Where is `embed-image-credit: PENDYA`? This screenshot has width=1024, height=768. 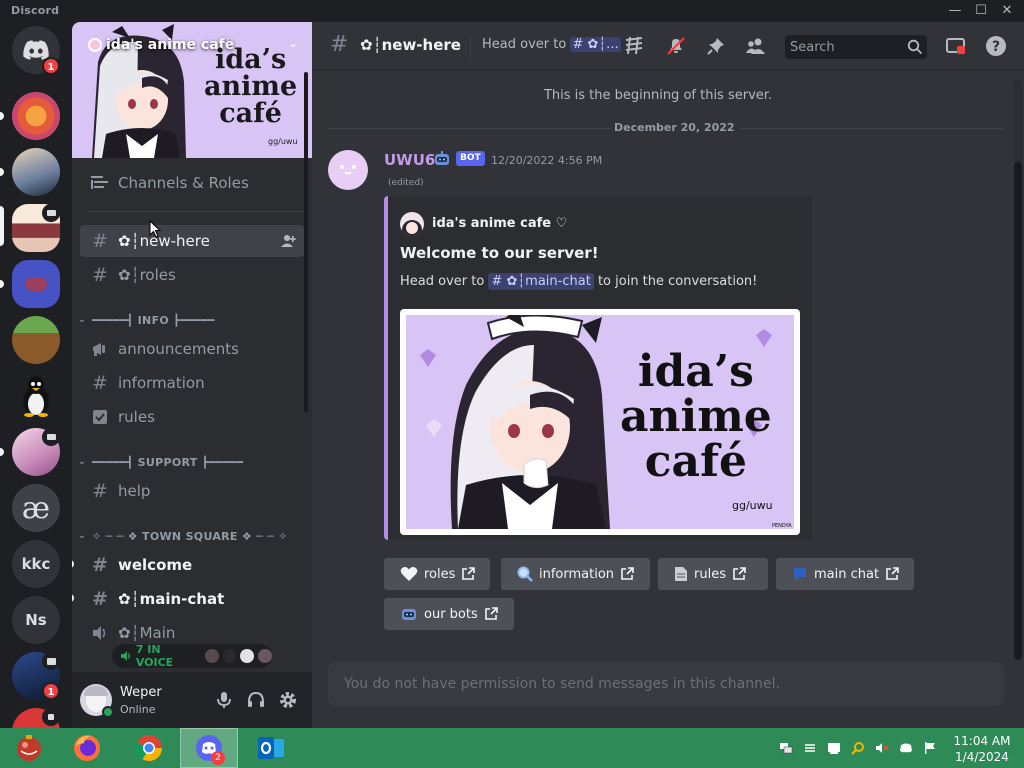
embed-image-credit: PENDYA is located at coordinates (782, 526).